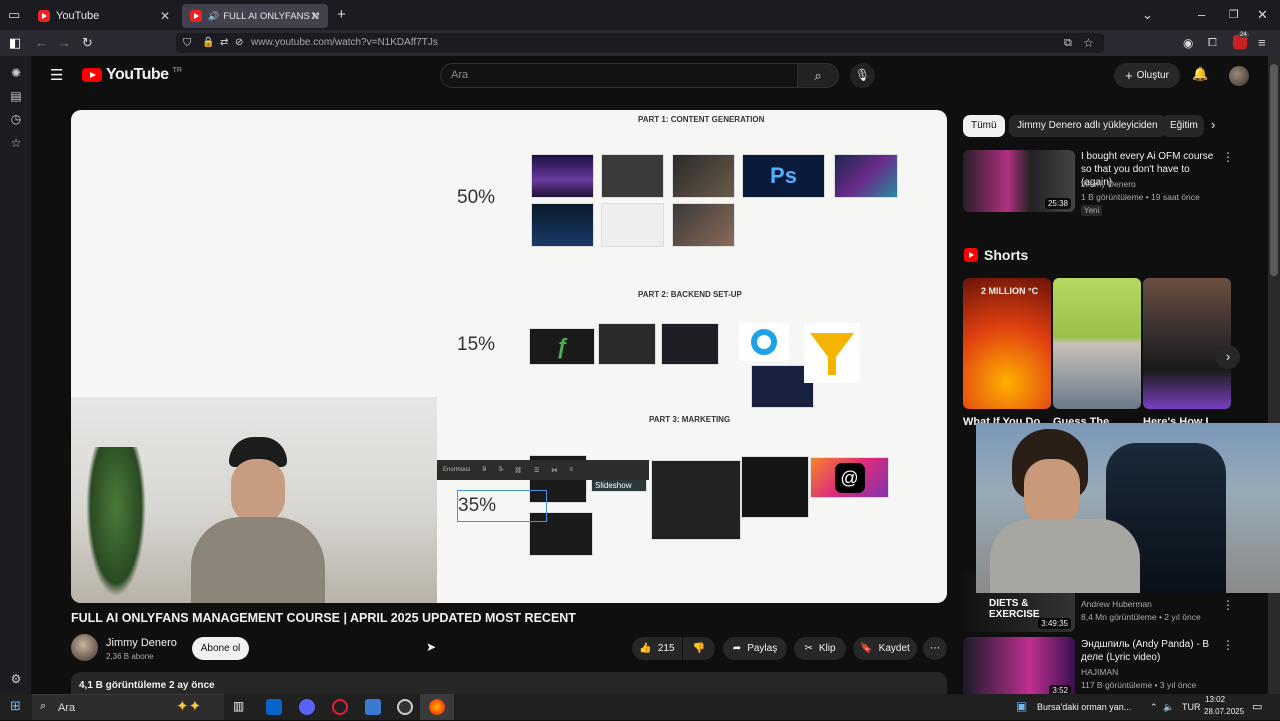 This screenshot has height=721, width=1280. I want to click on clip-button: ✂ Klip, so click(820, 648).